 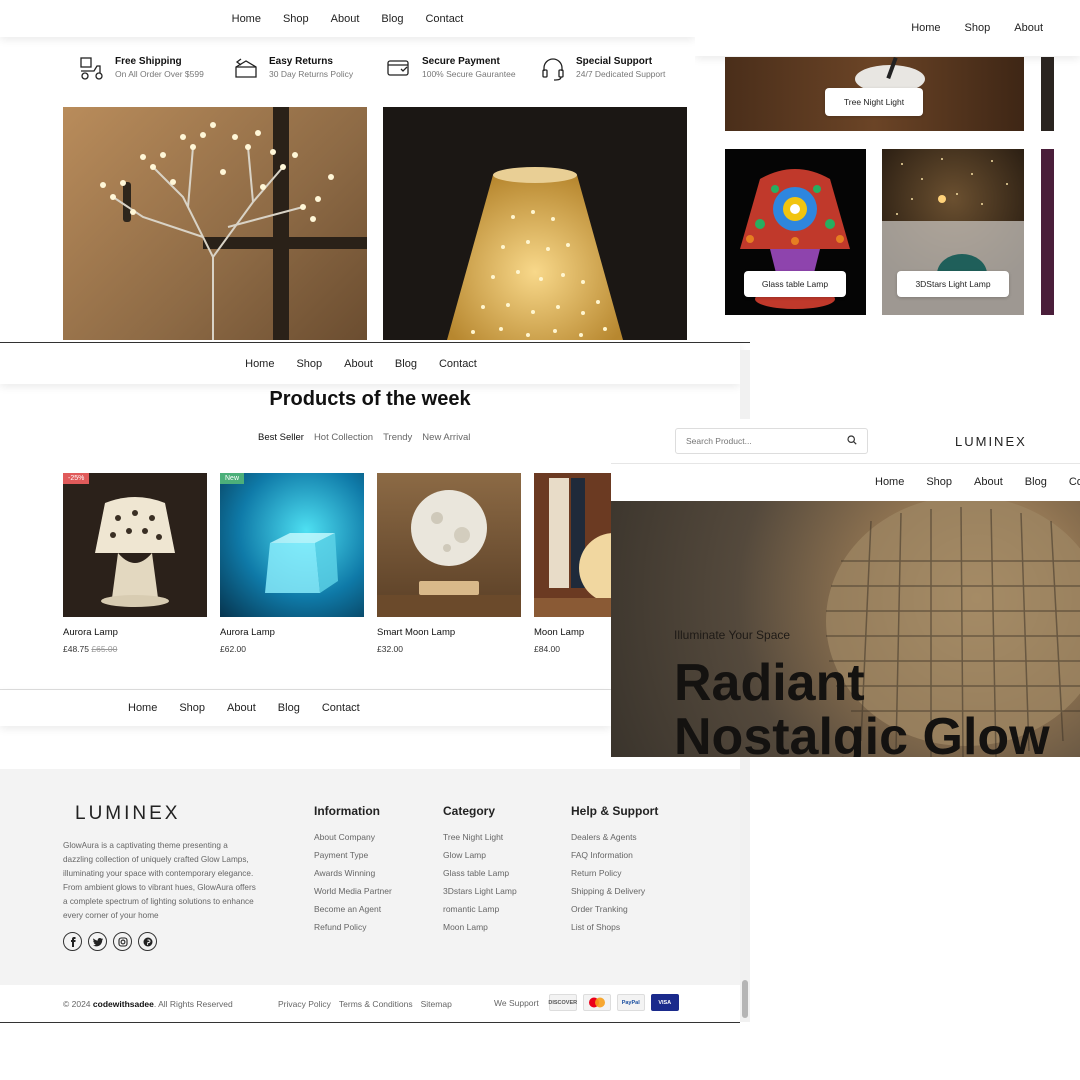 I want to click on product-card: -25% Aurora Lamp £48.75 £65.00, so click(x=135, y=563).